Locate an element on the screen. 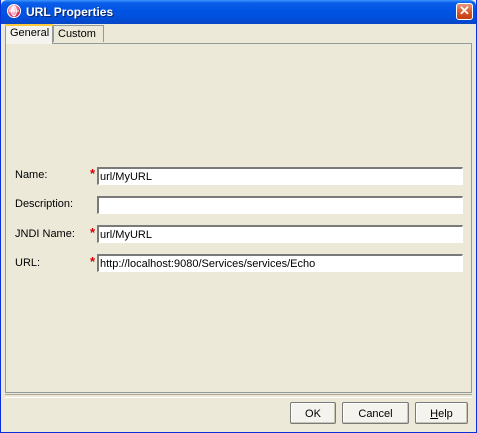  button-separator is located at coordinates (238, 396).